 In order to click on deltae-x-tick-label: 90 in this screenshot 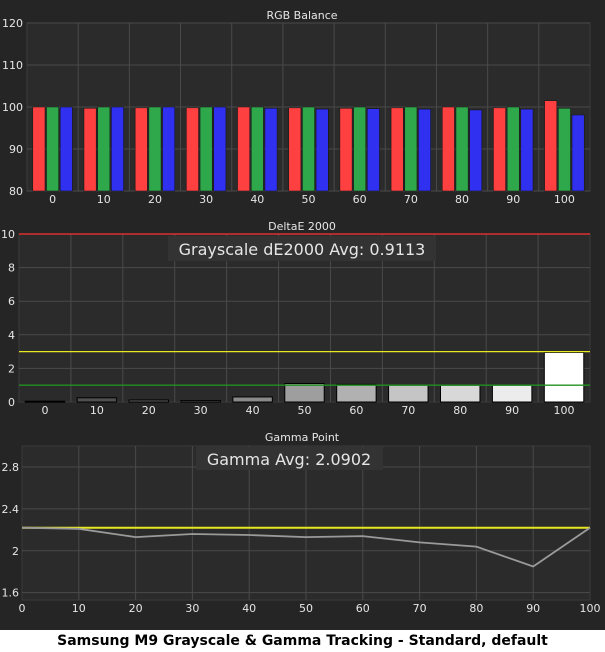, I will do `click(512, 410)`.